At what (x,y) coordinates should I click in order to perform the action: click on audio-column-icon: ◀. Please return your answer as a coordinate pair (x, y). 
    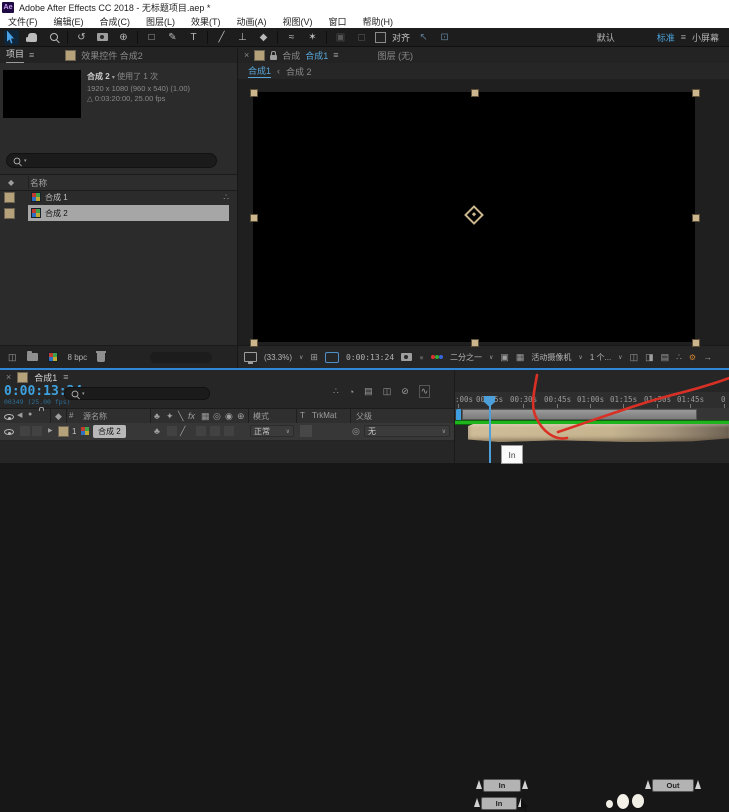
    Looking at the image, I should click on (19, 415).